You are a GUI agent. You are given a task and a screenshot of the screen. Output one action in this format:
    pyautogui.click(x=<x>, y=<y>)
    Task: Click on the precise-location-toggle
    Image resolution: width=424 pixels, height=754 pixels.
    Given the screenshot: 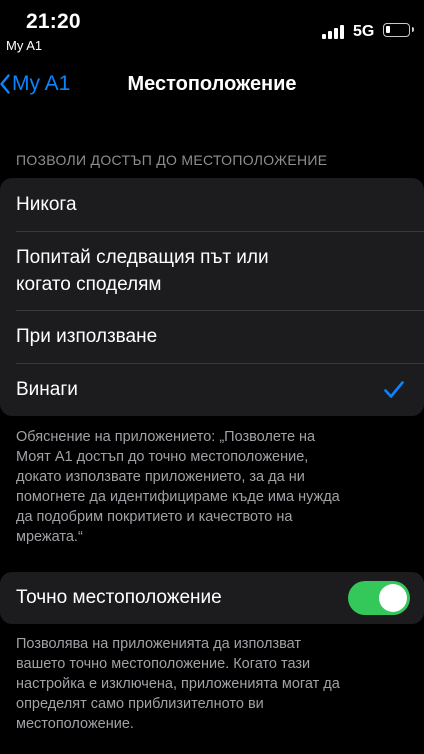 What is the action you would take?
    pyautogui.click(x=379, y=598)
    